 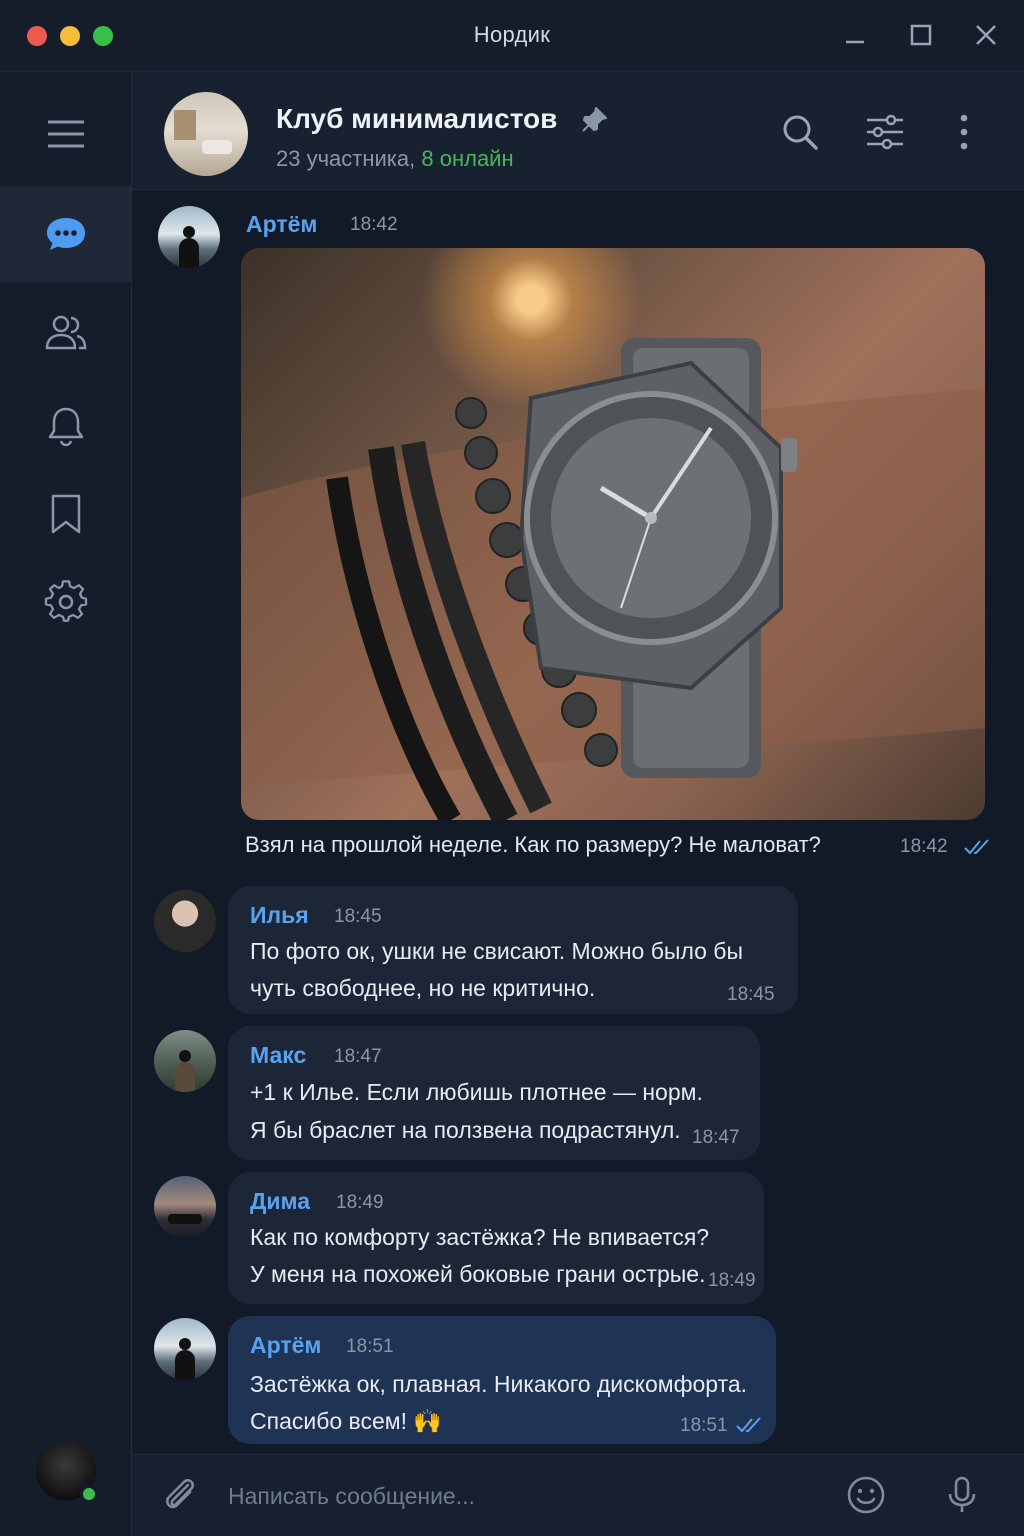 I want to click on message-text-line: Я бы браслет на ползвена подрастянул., so click(x=465, y=1130).